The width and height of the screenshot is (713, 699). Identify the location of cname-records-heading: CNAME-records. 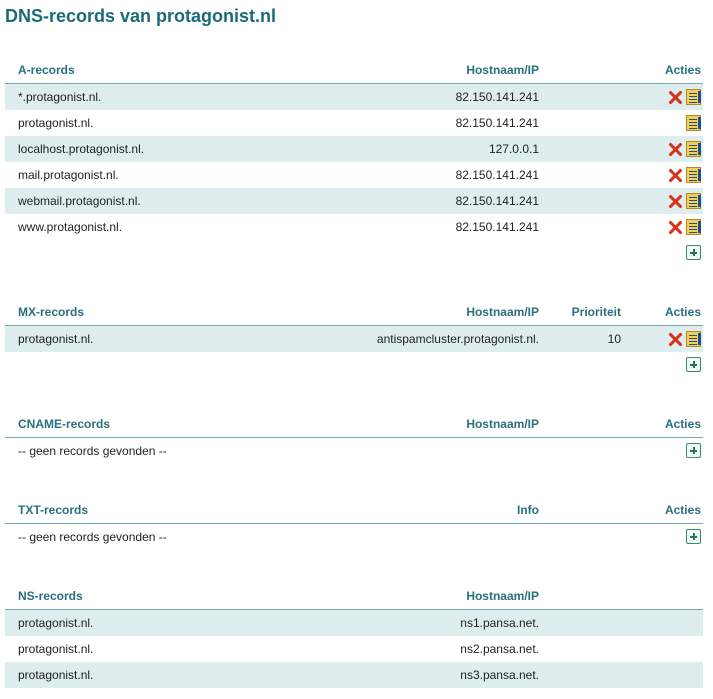
(64, 424).